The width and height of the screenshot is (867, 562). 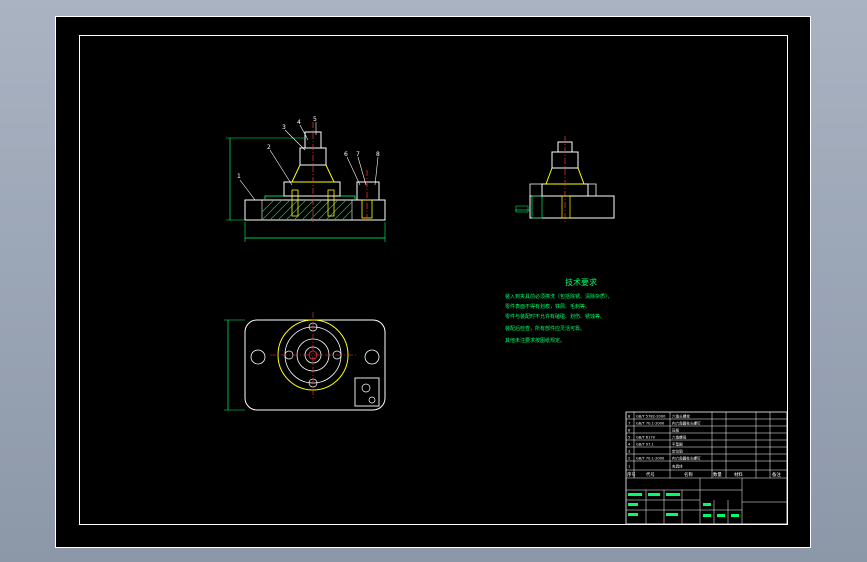 I want to click on tech-req-line-5: 其他未注要求按图纸规定。, so click(x=535, y=340).